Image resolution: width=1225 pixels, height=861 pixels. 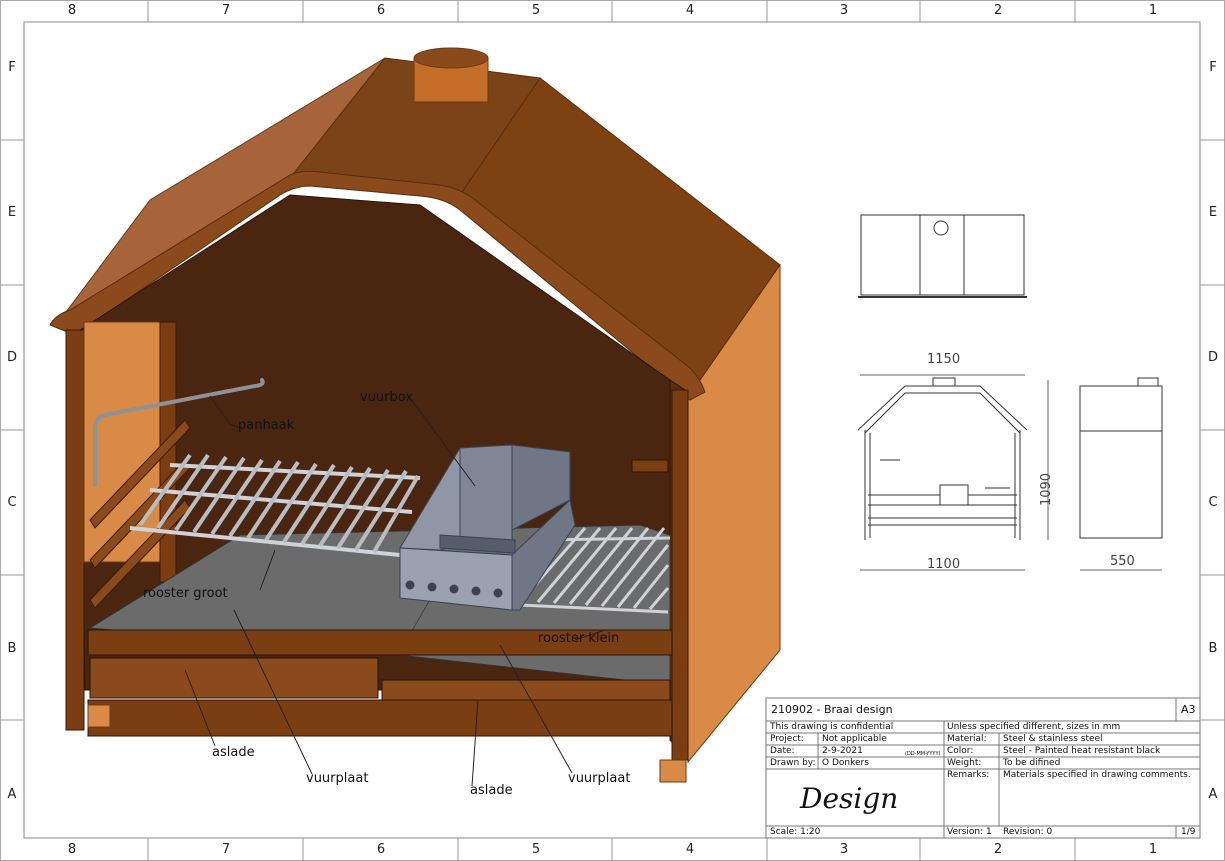 What do you see at coordinates (1213, 212) in the screenshot?
I see `zone-row-right-E: E` at bounding box center [1213, 212].